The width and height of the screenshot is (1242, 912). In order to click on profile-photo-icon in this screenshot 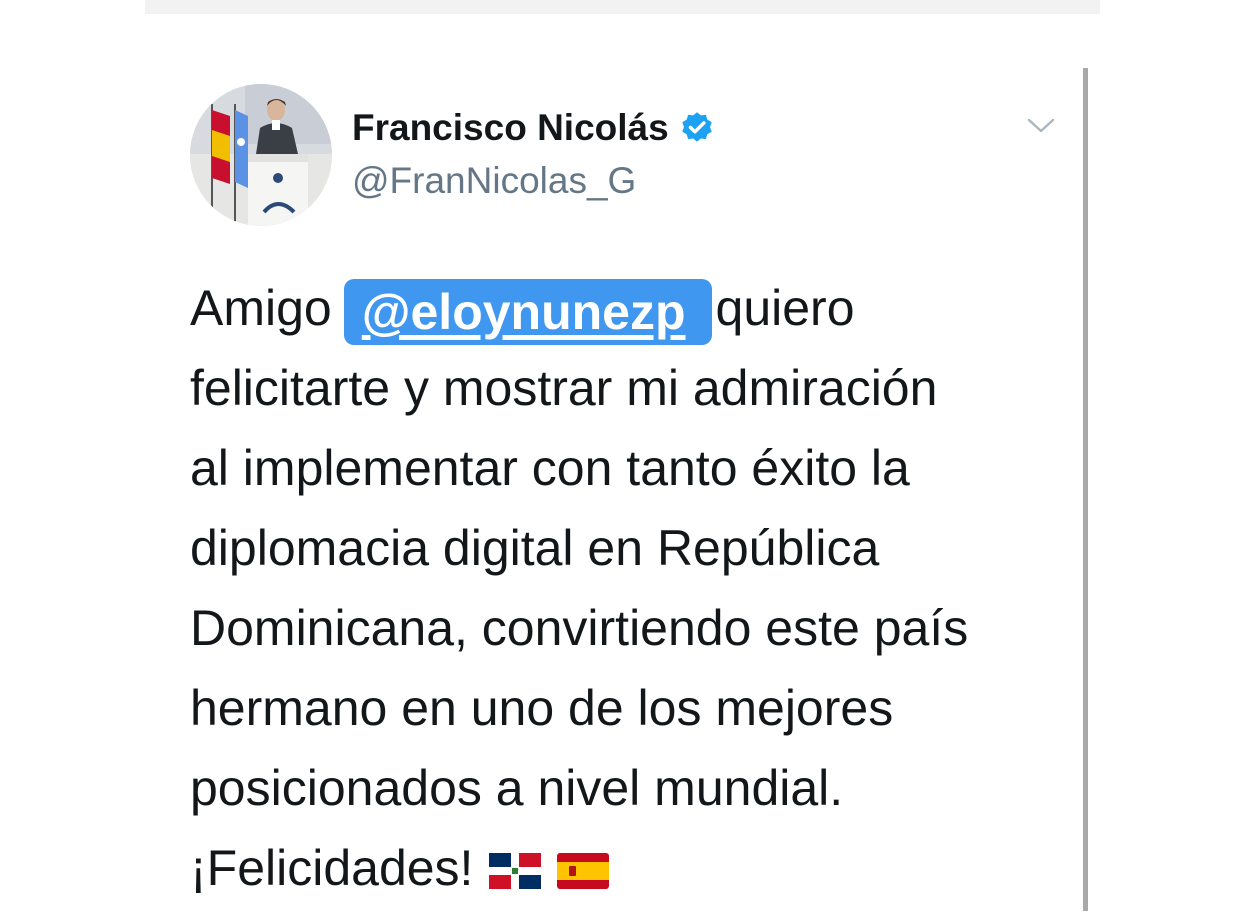, I will do `click(261, 155)`.